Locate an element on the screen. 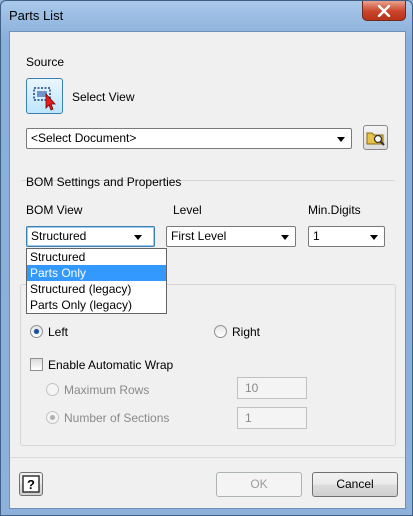 This screenshot has width=413, height=516. dropdown-option-parts-only: Parts Only is located at coordinates (96, 273).